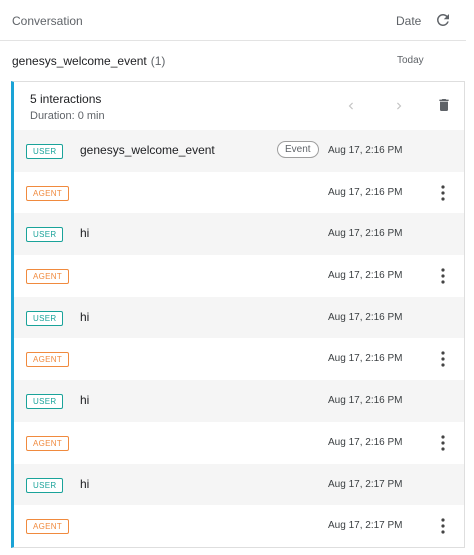 The width and height of the screenshot is (474, 555). What do you see at coordinates (408, 21) in the screenshot?
I see `date-column-header: Date` at bounding box center [408, 21].